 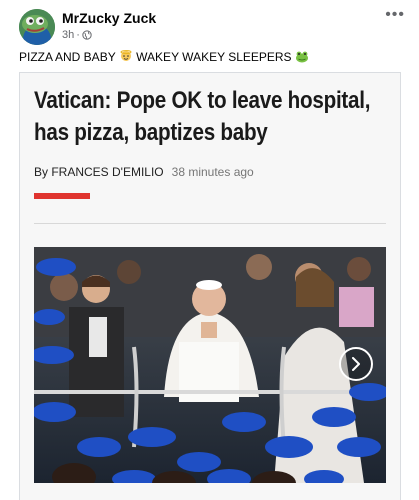 I want to click on article-byline: By FRANCES D'EMILIO 38 minutes ago, so click(x=144, y=172).